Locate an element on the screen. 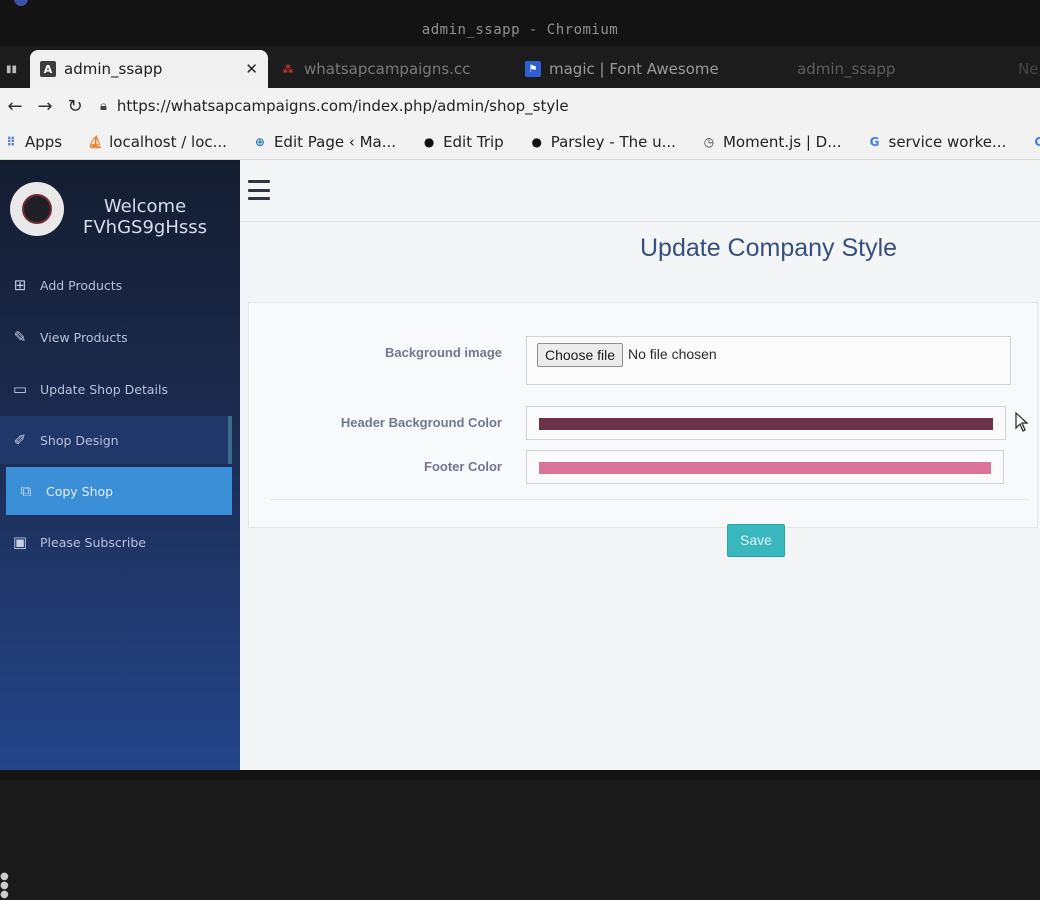  red-logo-icon: ⁂ is located at coordinates (288, 69).